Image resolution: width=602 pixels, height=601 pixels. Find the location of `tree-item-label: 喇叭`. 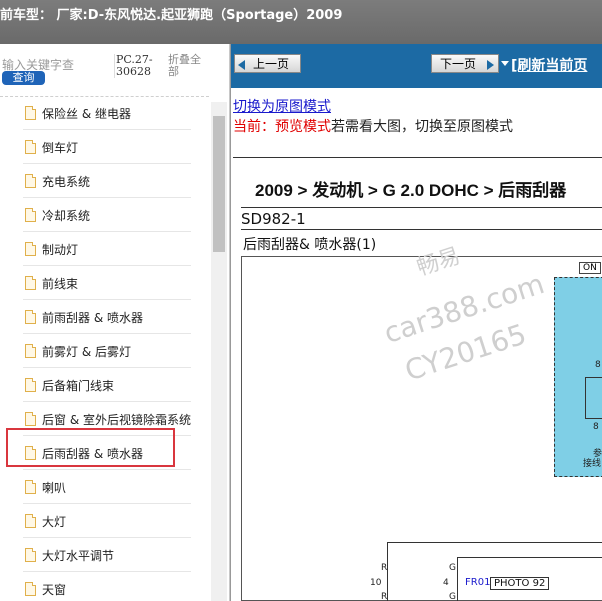

tree-item-label: 喇叭 is located at coordinates (54, 488).